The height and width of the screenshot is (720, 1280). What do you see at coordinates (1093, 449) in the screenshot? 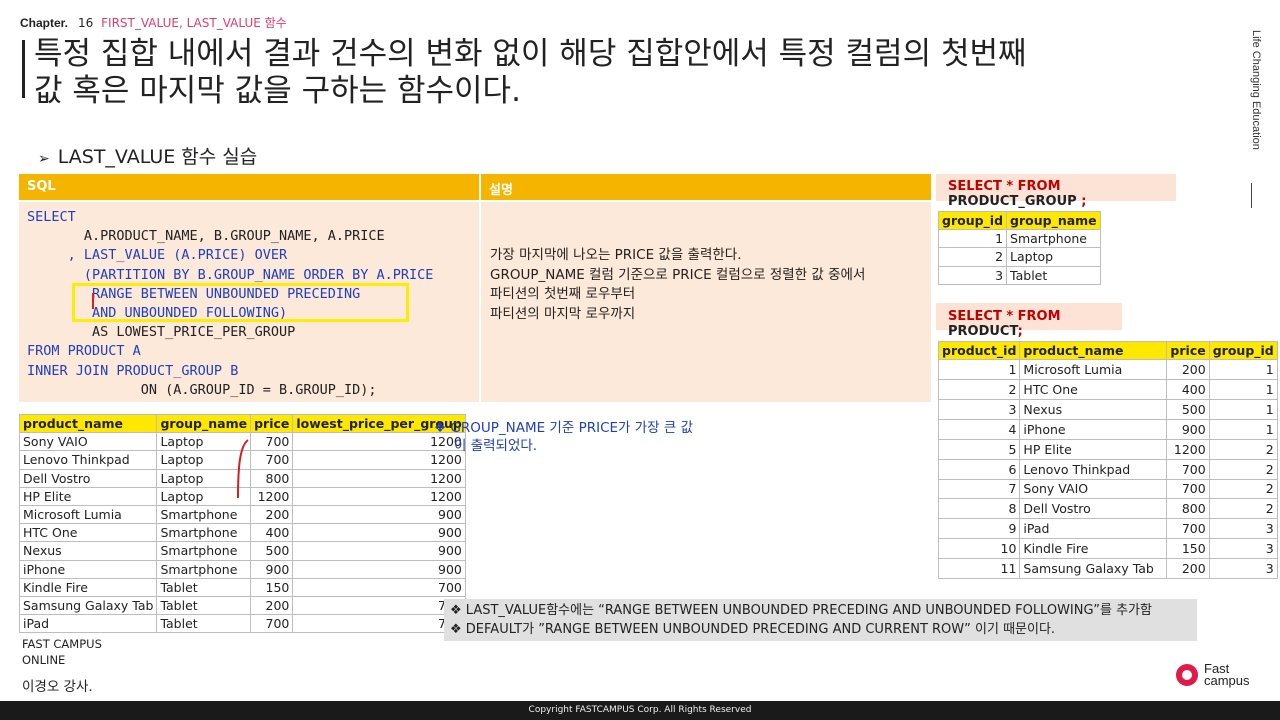
I see `table-cell: HP Elite` at bounding box center [1093, 449].